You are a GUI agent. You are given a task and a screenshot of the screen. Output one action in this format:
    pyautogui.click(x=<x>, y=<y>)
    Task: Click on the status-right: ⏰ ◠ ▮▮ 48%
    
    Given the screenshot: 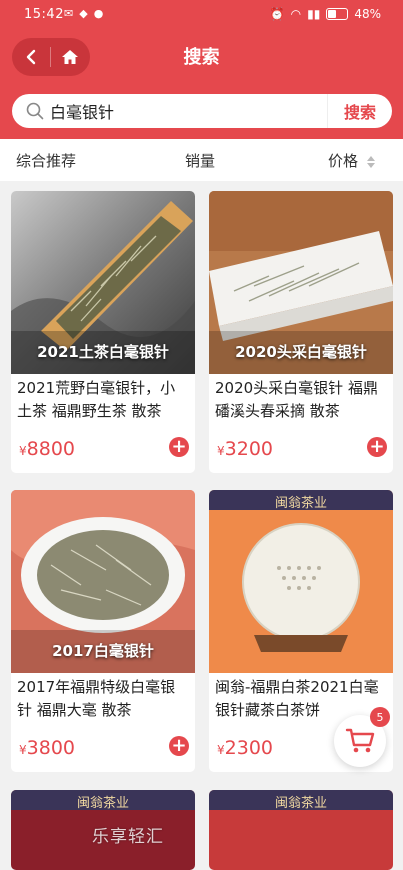 What is the action you would take?
    pyautogui.click(x=325, y=14)
    